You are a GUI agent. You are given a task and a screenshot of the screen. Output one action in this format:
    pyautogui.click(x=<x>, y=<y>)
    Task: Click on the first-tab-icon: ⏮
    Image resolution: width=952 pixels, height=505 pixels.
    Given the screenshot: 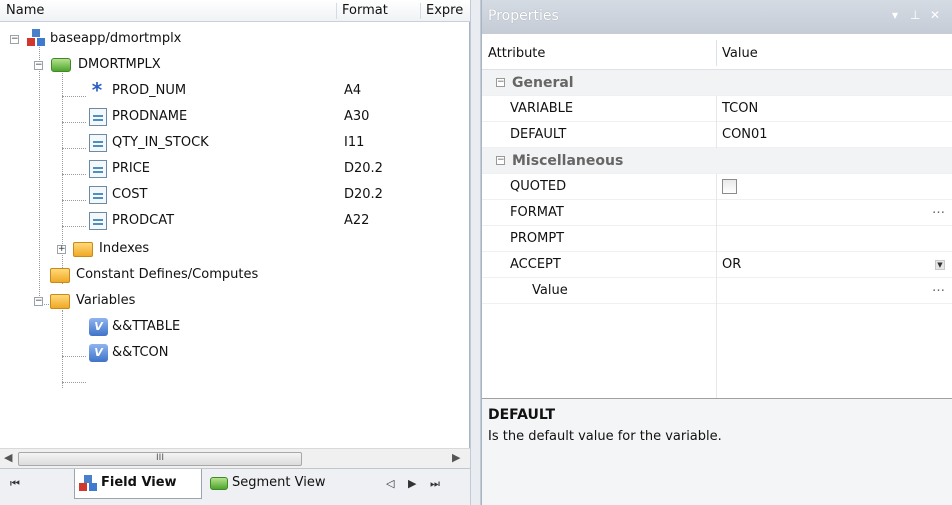 What is the action you would take?
    pyautogui.click(x=15, y=484)
    